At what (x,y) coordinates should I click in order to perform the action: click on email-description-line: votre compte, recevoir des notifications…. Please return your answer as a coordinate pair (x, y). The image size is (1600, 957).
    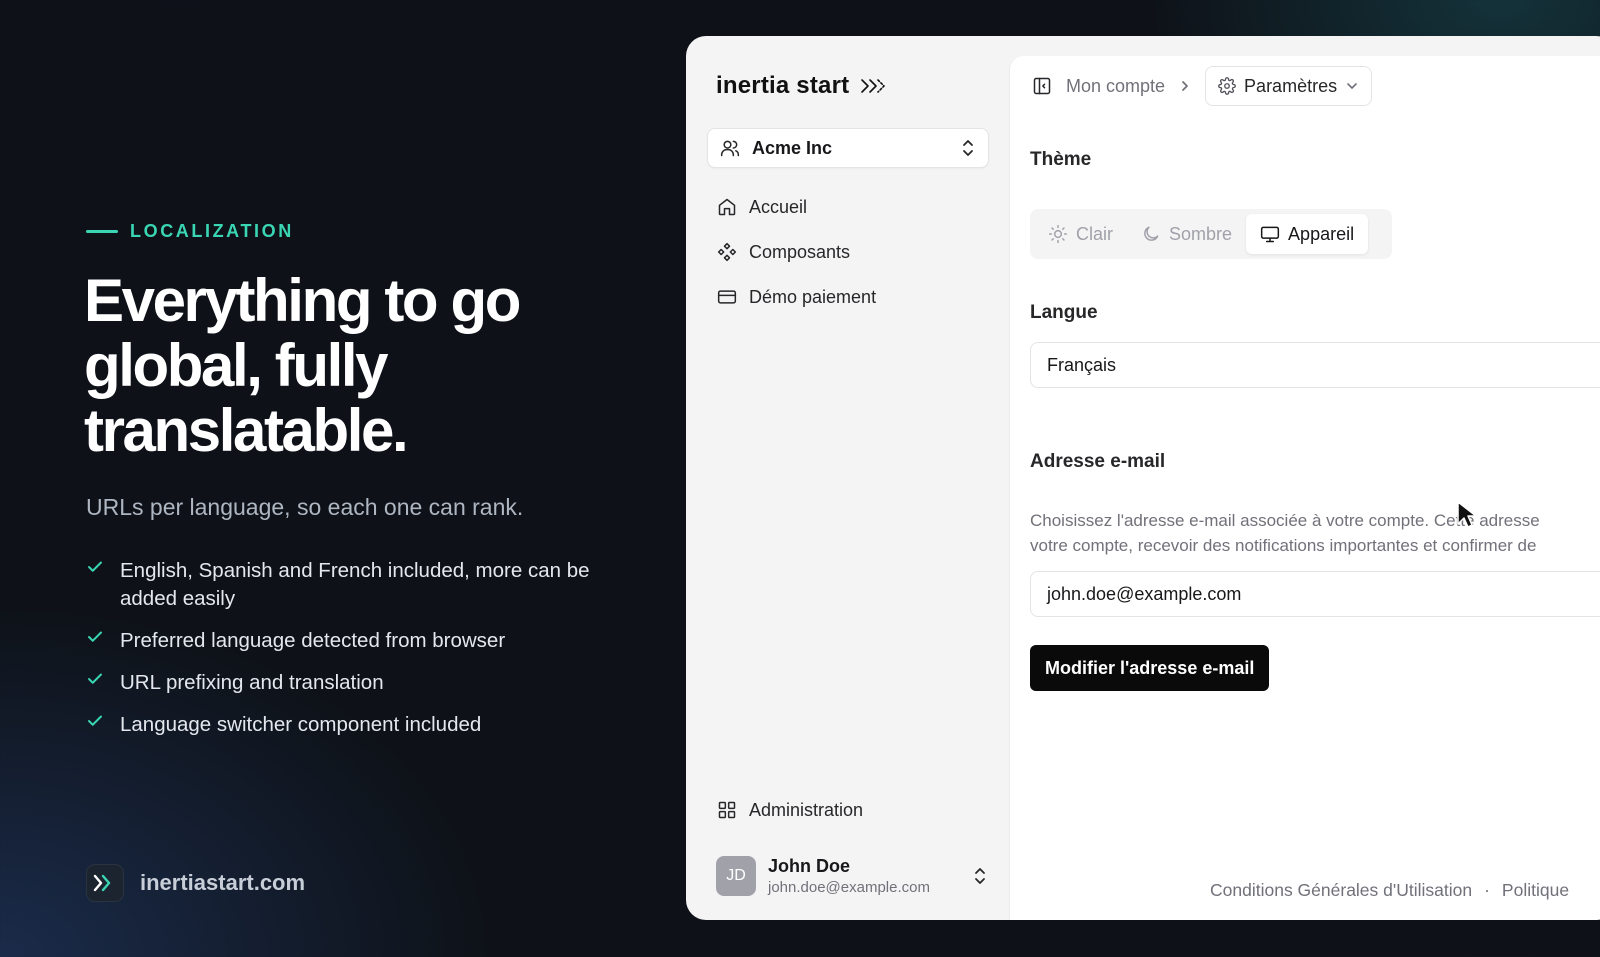
    Looking at the image, I should click on (1283, 545).